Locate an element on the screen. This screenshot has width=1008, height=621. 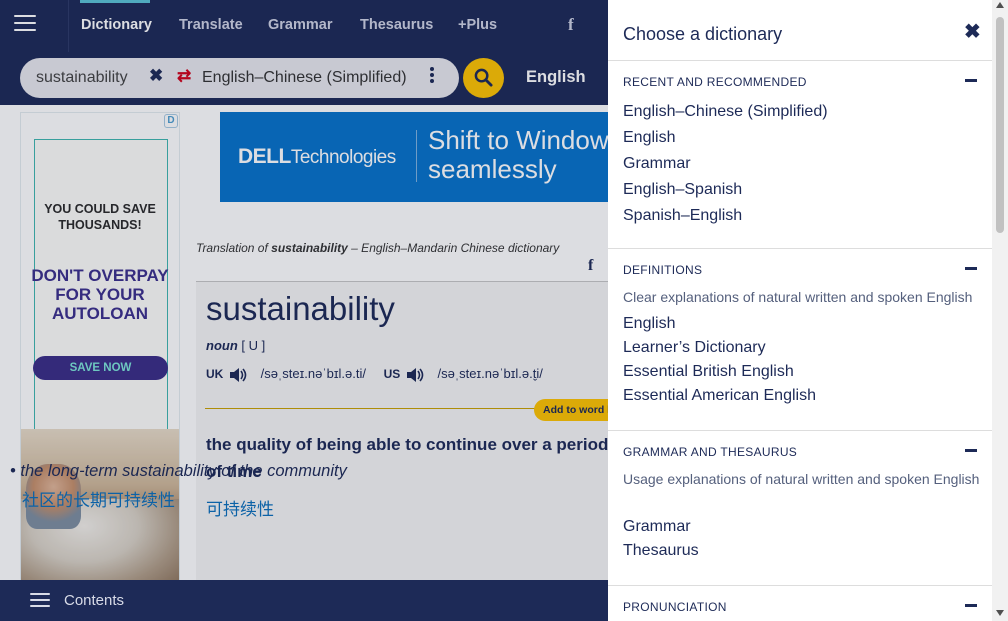
section-heading-definitions: DEFINITIONS is located at coordinates (662, 270).